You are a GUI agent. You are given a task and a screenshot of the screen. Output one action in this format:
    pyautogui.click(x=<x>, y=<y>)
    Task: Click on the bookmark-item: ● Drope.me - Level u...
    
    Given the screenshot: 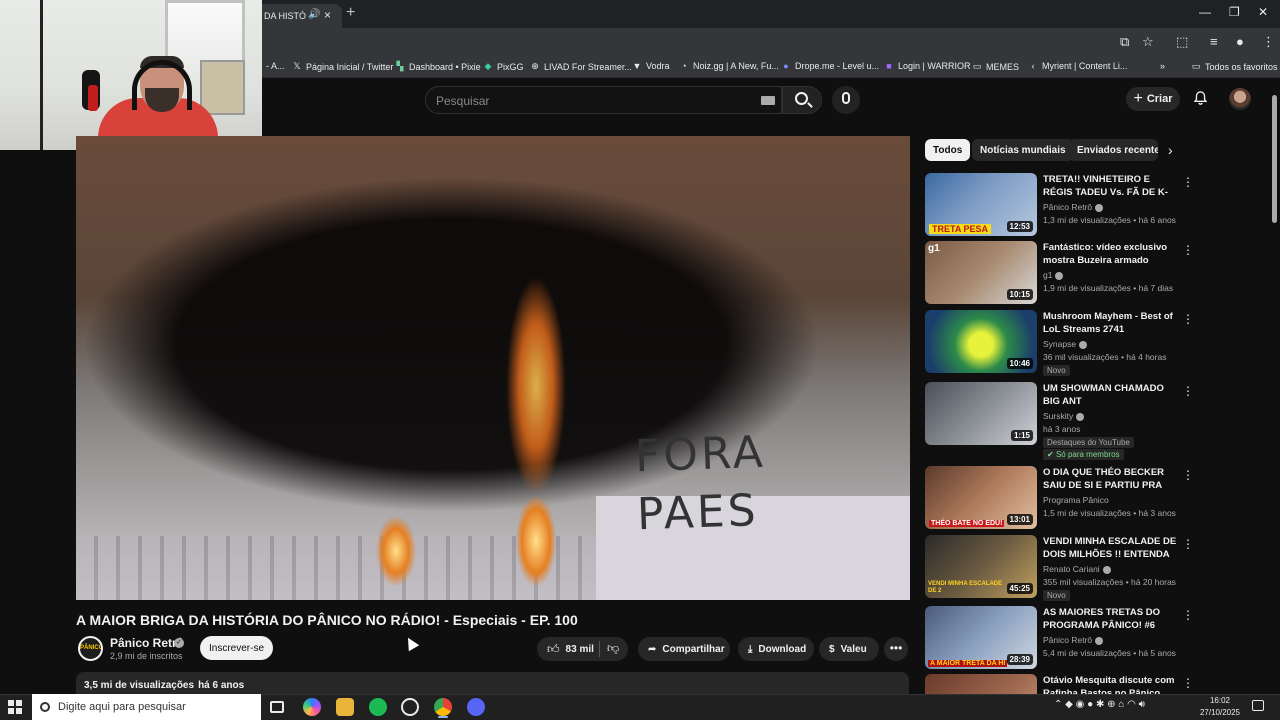 What is the action you would take?
    pyautogui.click(x=830, y=66)
    